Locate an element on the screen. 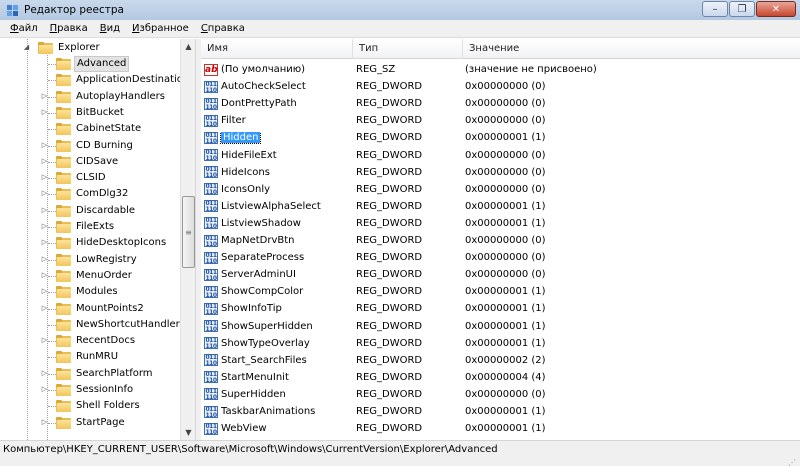 The width and height of the screenshot is (800, 472). maximize-button: ❐ is located at coordinates (742, 9).